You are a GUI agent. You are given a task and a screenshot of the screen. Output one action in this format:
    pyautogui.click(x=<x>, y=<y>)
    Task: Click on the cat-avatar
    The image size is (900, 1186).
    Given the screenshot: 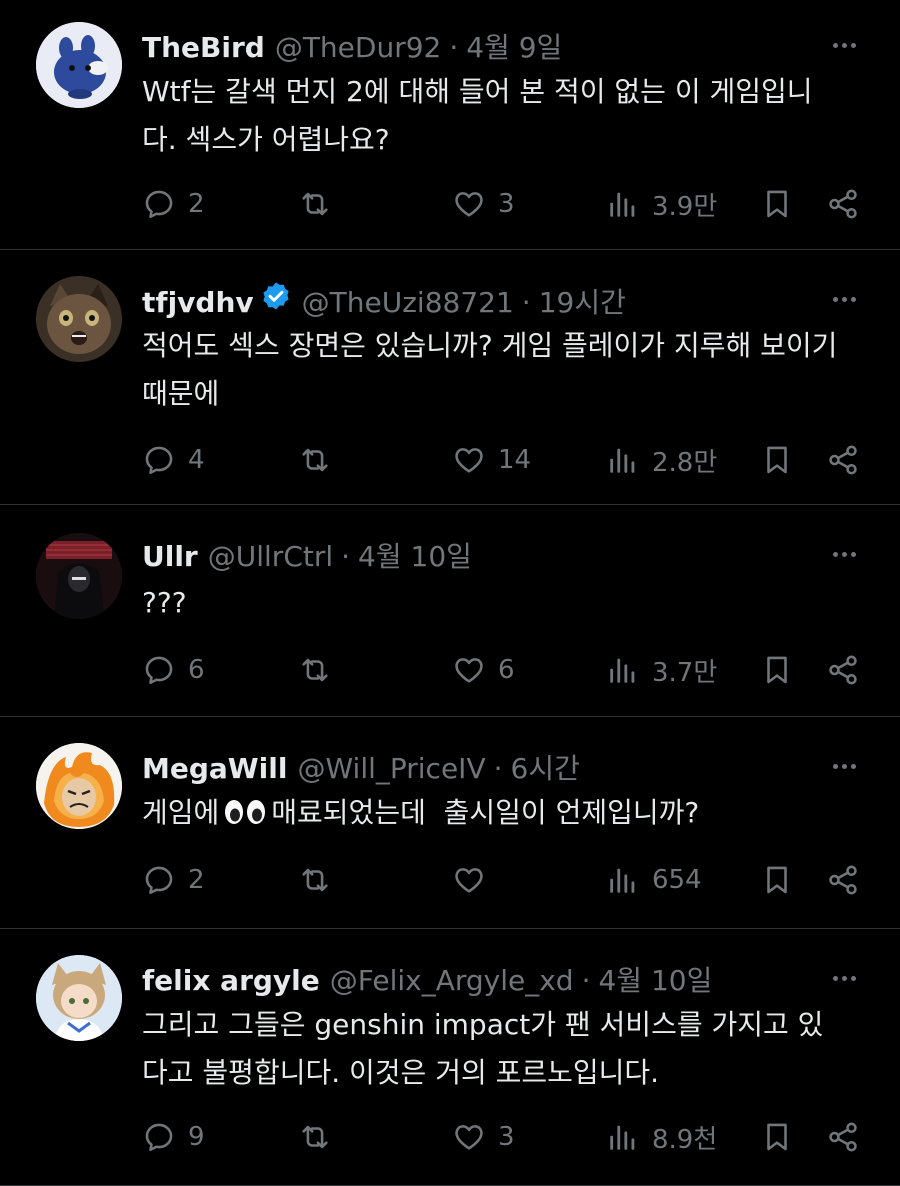 What is the action you would take?
    pyautogui.click(x=79, y=319)
    